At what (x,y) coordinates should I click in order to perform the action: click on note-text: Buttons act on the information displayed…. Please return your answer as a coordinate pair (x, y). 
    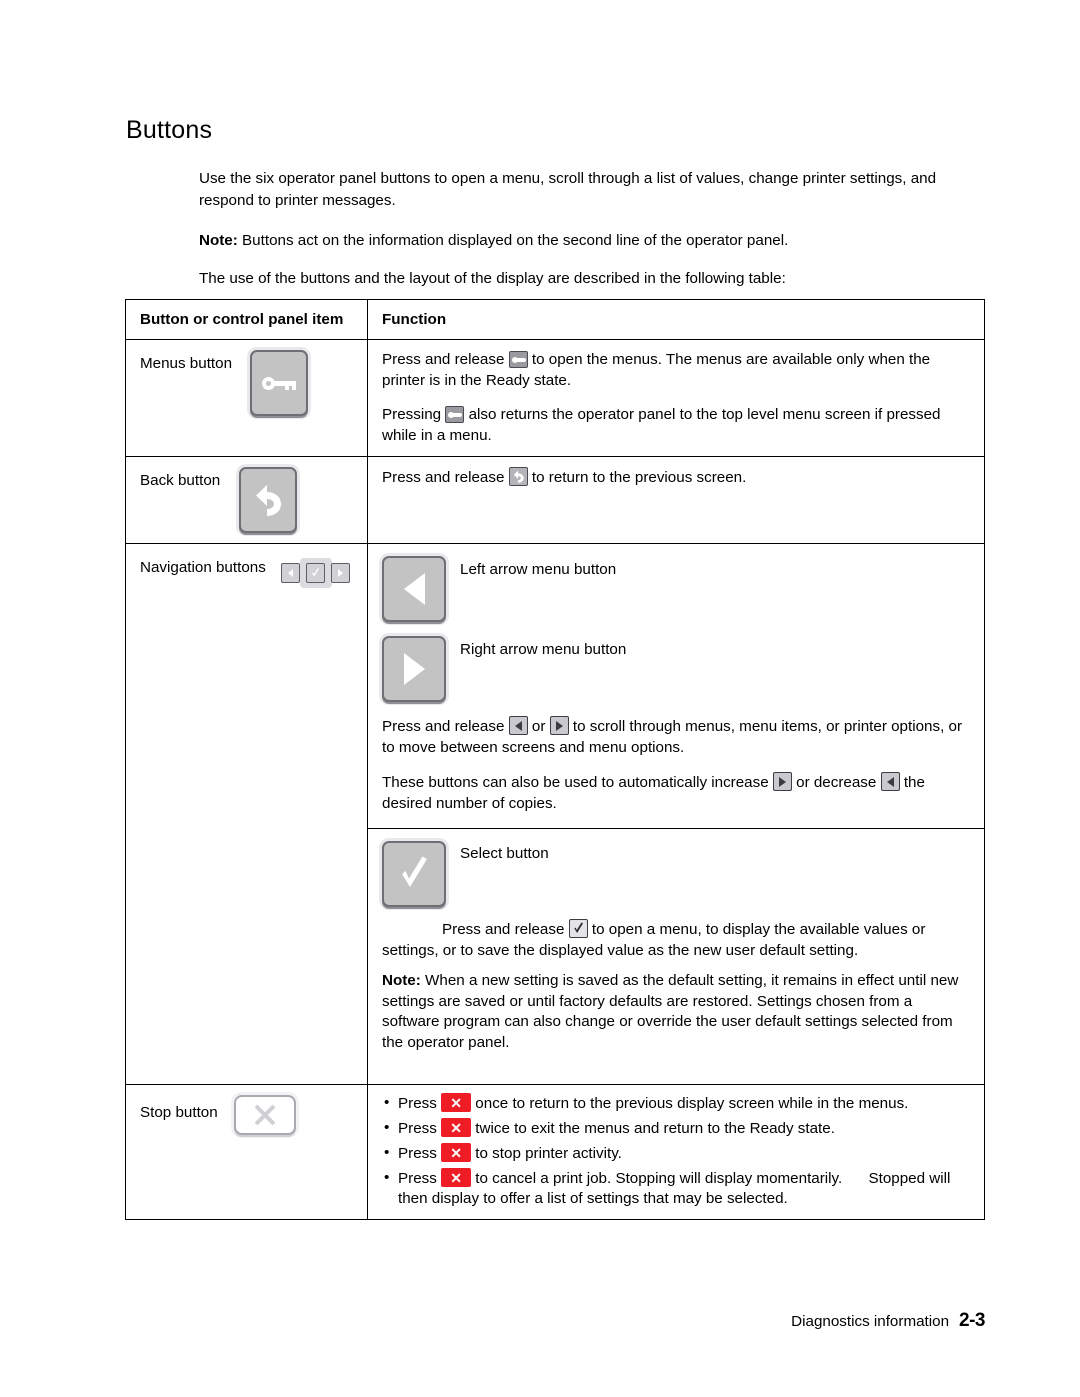
    Looking at the image, I should click on (515, 240).